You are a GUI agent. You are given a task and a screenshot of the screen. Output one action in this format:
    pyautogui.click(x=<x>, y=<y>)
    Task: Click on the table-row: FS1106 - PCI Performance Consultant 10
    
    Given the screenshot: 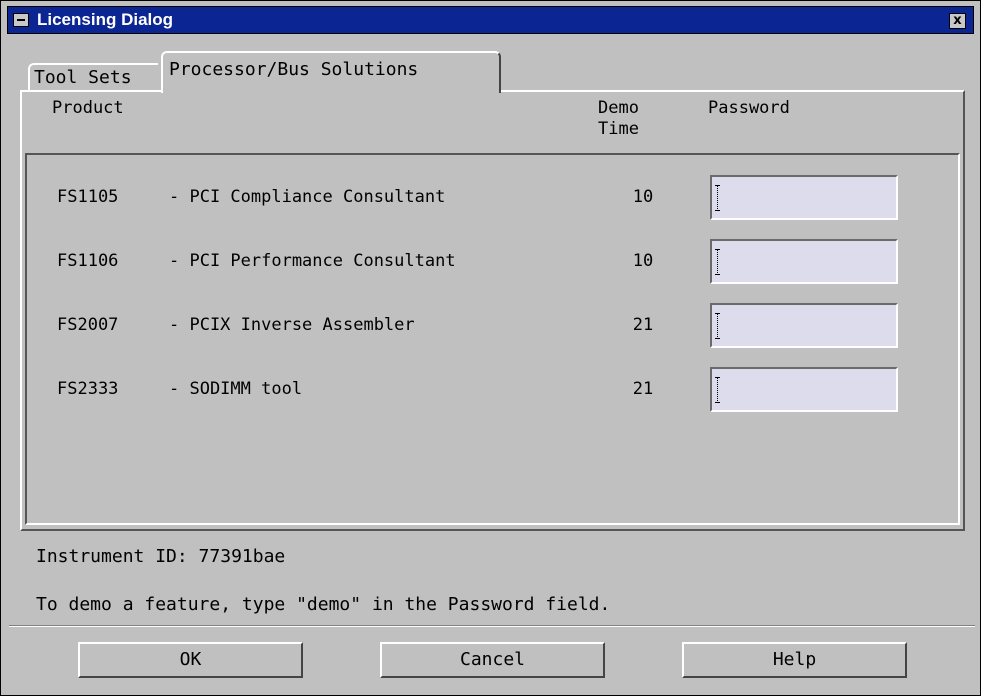 What is the action you would take?
    pyautogui.click(x=492, y=263)
    